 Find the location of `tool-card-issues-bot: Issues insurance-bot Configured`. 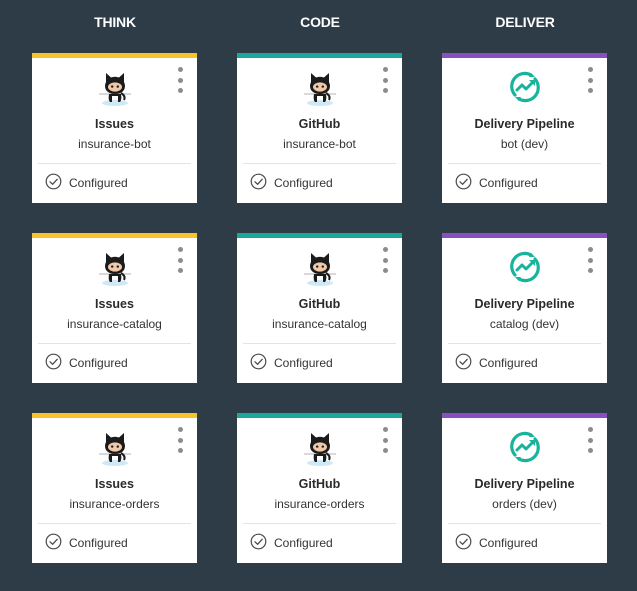

tool-card-issues-bot: Issues insurance-bot Configured is located at coordinates (114, 128).